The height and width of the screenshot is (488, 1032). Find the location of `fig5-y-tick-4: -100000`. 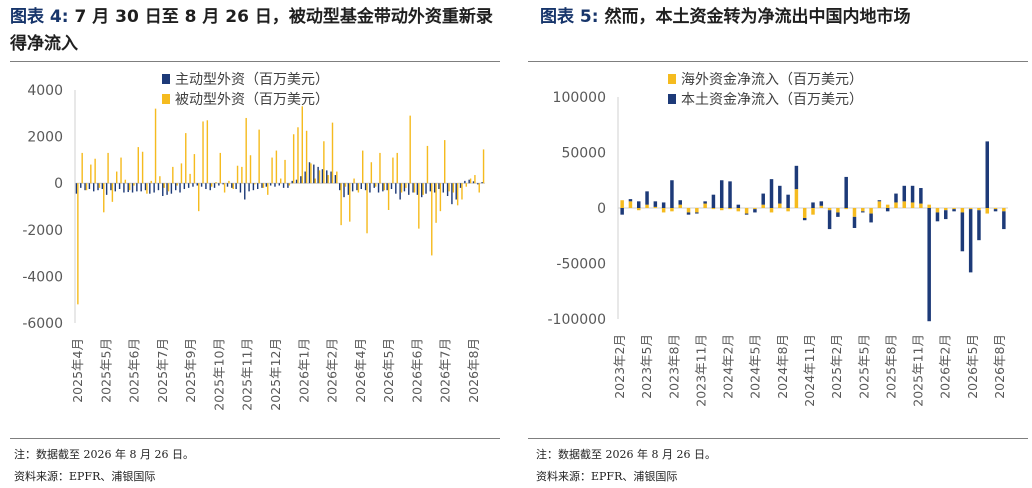

fig5-y-tick-4: -100000 is located at coordinates (577, 320).